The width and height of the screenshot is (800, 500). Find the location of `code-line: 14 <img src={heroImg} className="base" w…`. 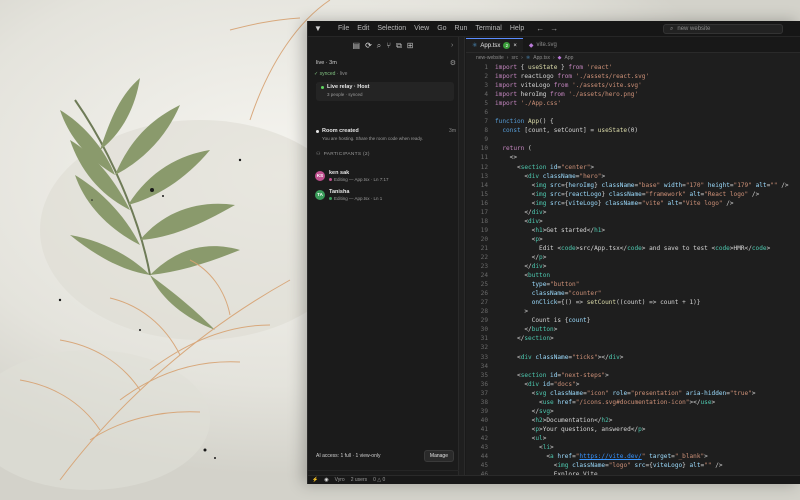

code-line: 14 <img src={heroImg} className="base" w… is located at coordinates (633, 185).